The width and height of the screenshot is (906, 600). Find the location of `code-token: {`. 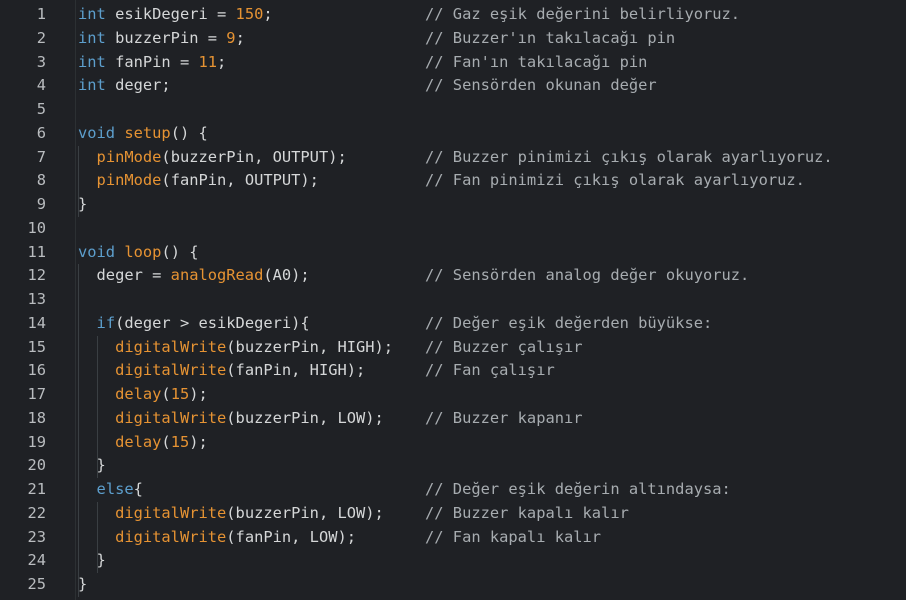

code-token: { is located at coordinates (138, 489).